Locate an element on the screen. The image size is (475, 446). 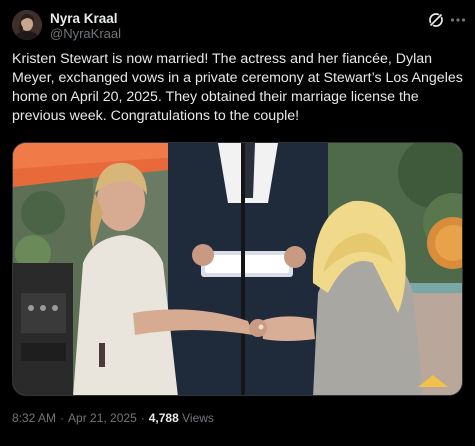
tweet-date: Apr 21, 2025 is located at coordinates (102, 418).